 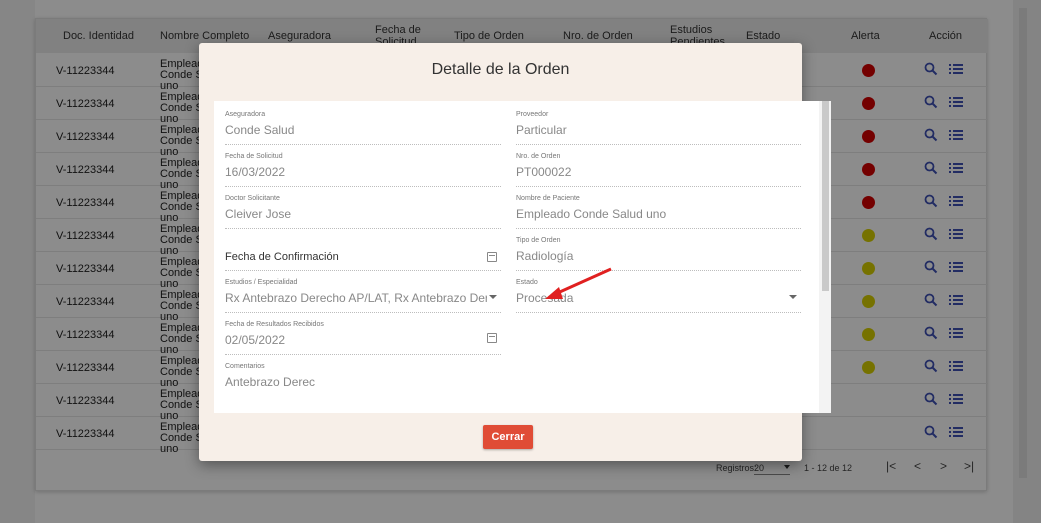 I want to click on proveedor-field: Proveedor Particular, so click(x=658, y=128).